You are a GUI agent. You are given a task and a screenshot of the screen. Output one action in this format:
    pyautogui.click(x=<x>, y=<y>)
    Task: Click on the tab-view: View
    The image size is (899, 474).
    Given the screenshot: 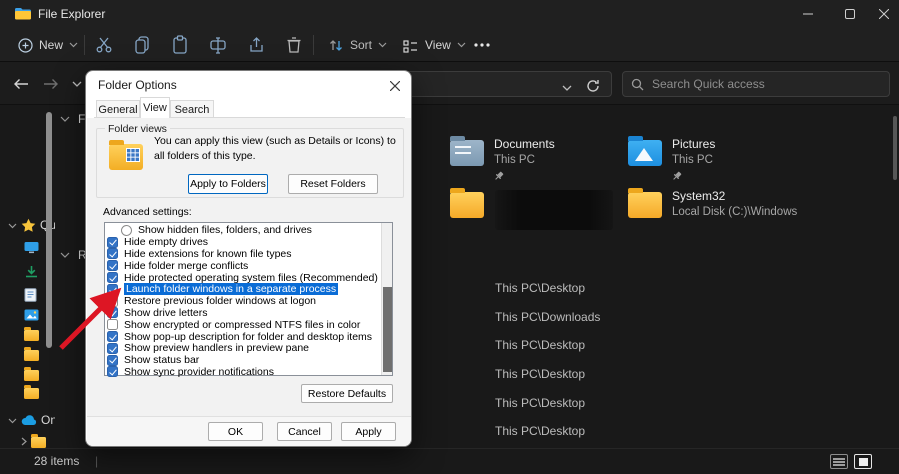 What is the action you would take?
    pyautogui.click(x=155, y=107)
    